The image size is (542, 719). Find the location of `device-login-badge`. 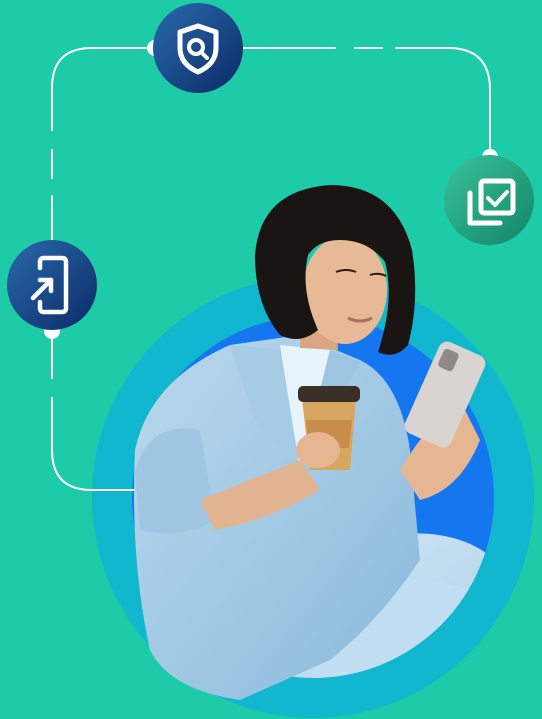

device-login-badge is located at coordinates (52, 285).